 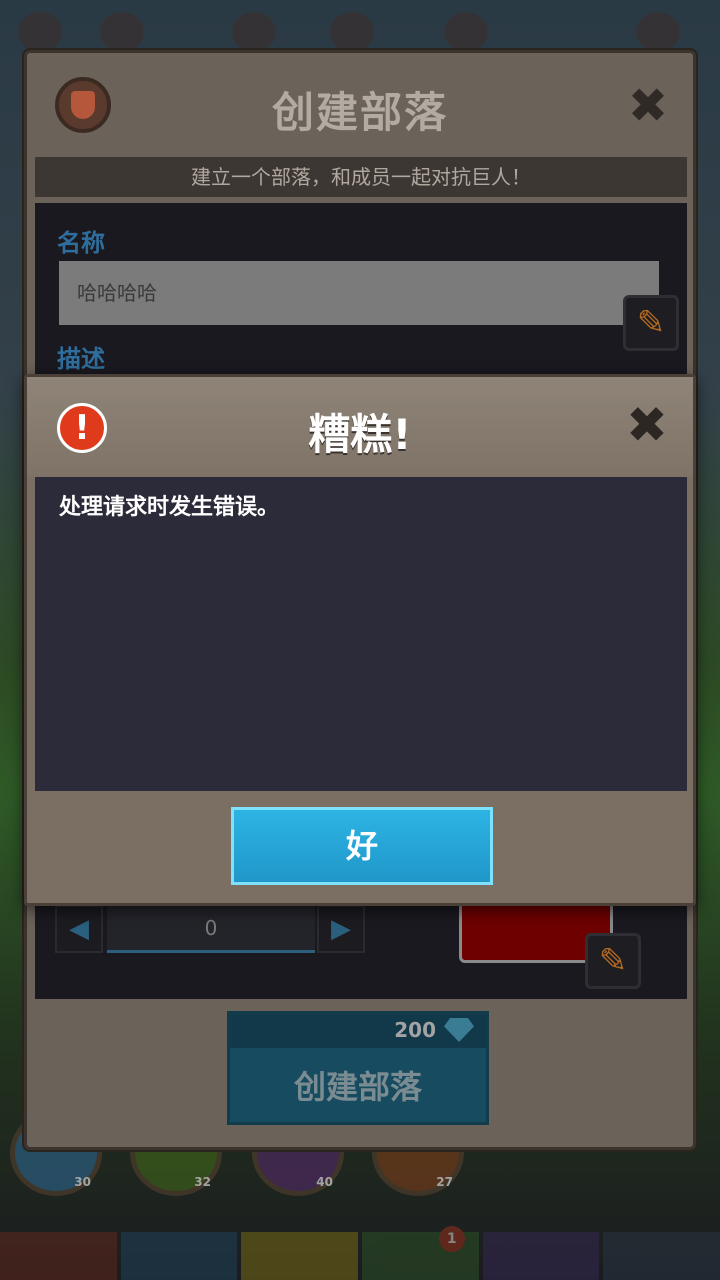 What do you see at coordinates (362, 846) in the screenshot?
I see `ok-button: 好` at bounding box center [362, 846].